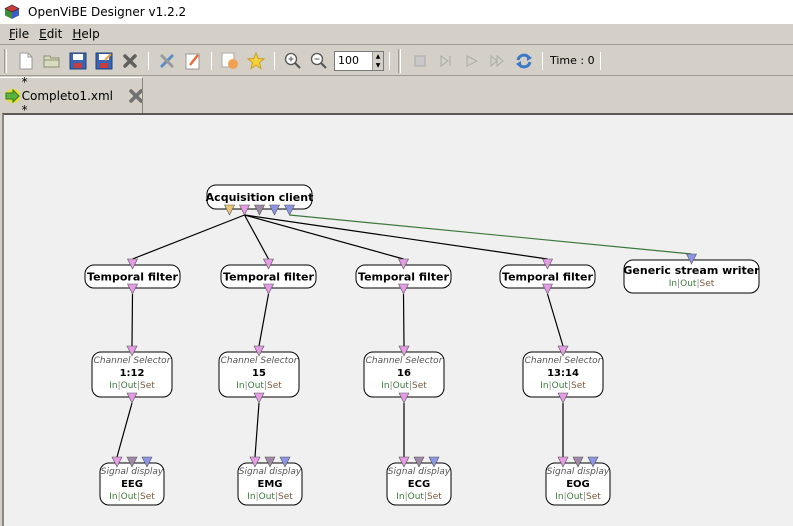  Describe the element at coordinates (578, 481) in the screenshot. I see `box-sd4: Signal display EOG In|Out|Set` at that location.